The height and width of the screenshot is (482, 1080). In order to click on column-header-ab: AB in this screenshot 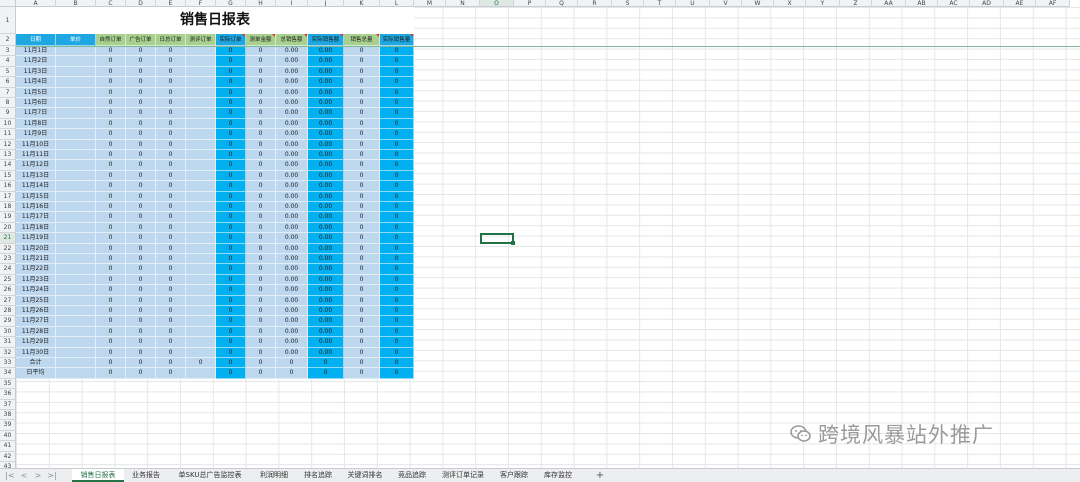, I will do `click(922, 3)`.